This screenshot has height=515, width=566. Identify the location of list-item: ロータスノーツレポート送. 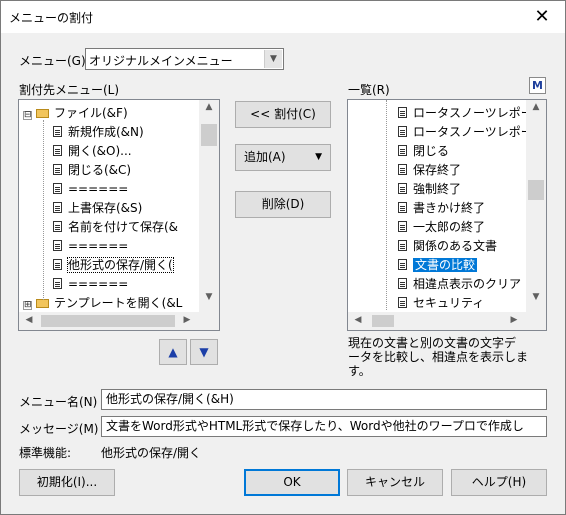
(472, 113).